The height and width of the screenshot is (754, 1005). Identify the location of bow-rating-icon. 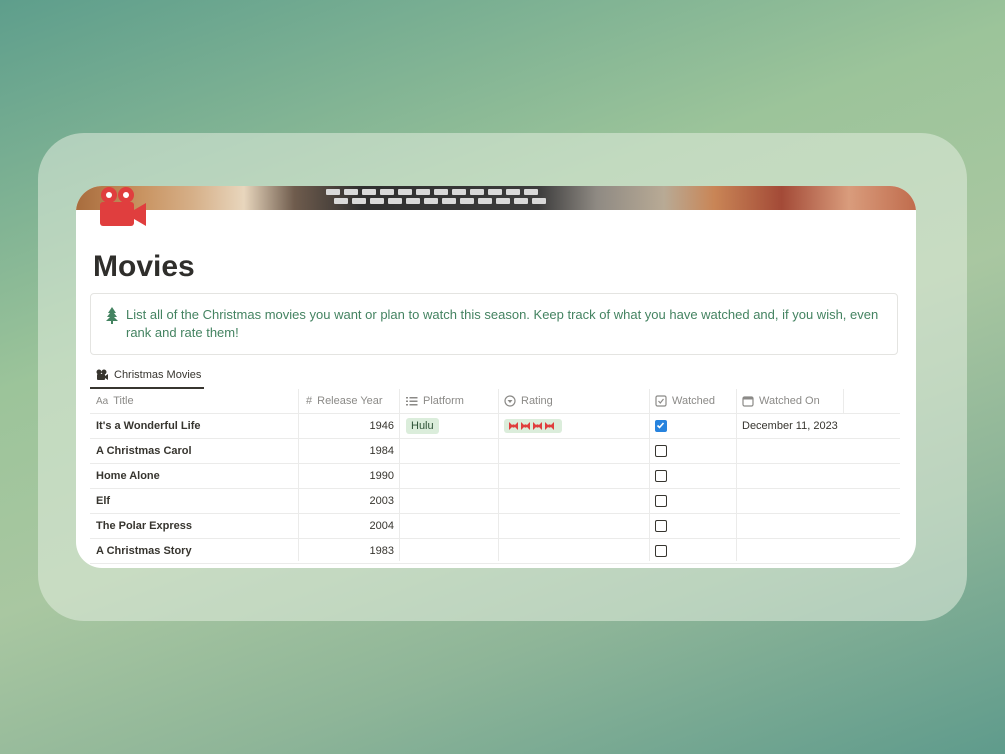
(531, 426).